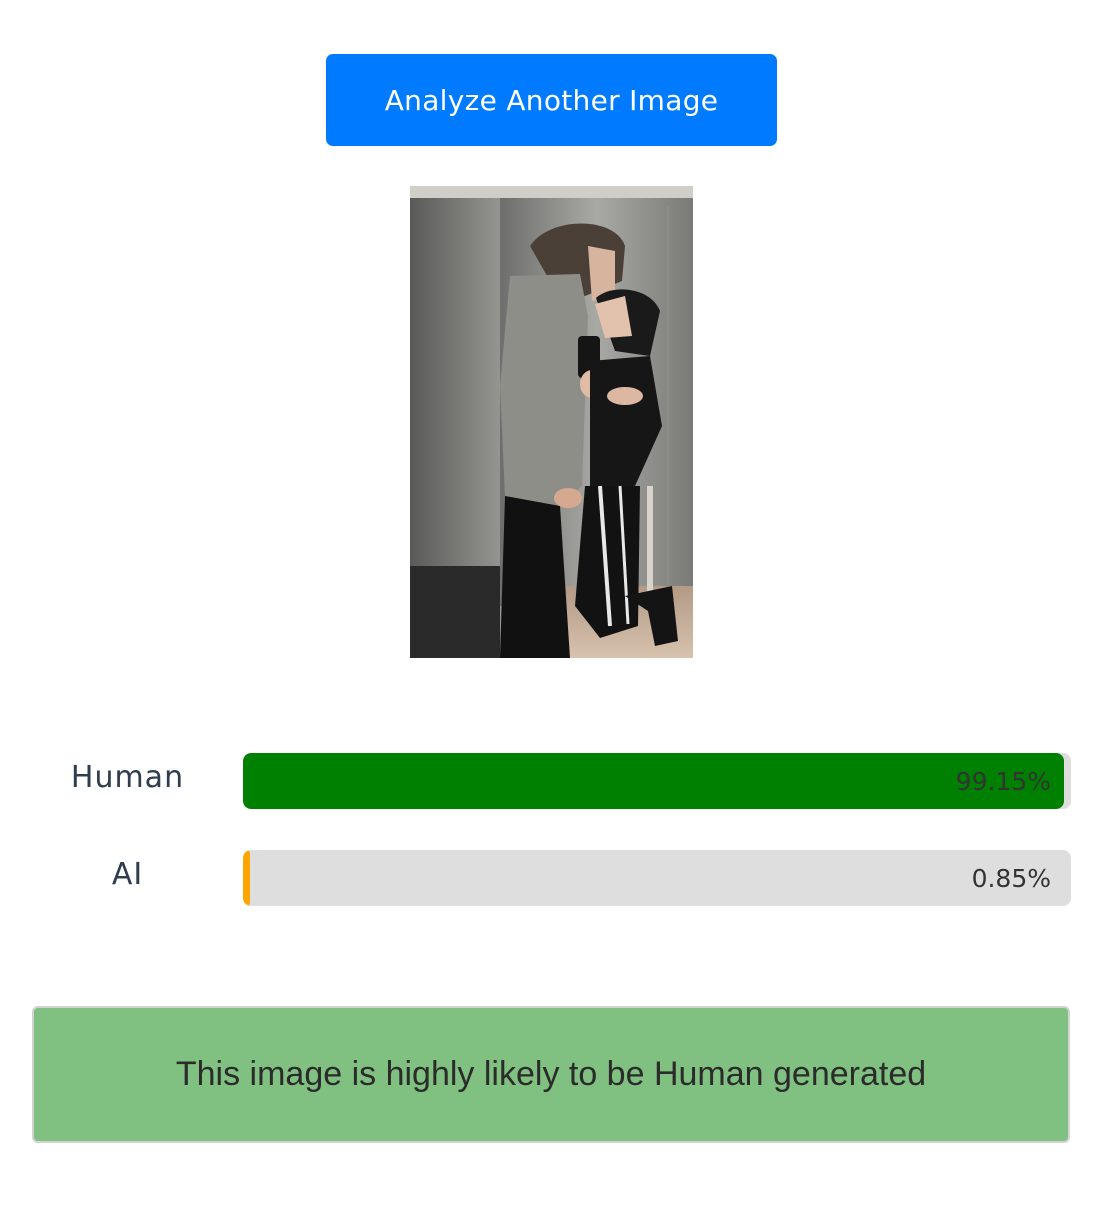 This screenshot has height=1232, width=1102. I want to click on ai-score-fill, so click(246, 878).